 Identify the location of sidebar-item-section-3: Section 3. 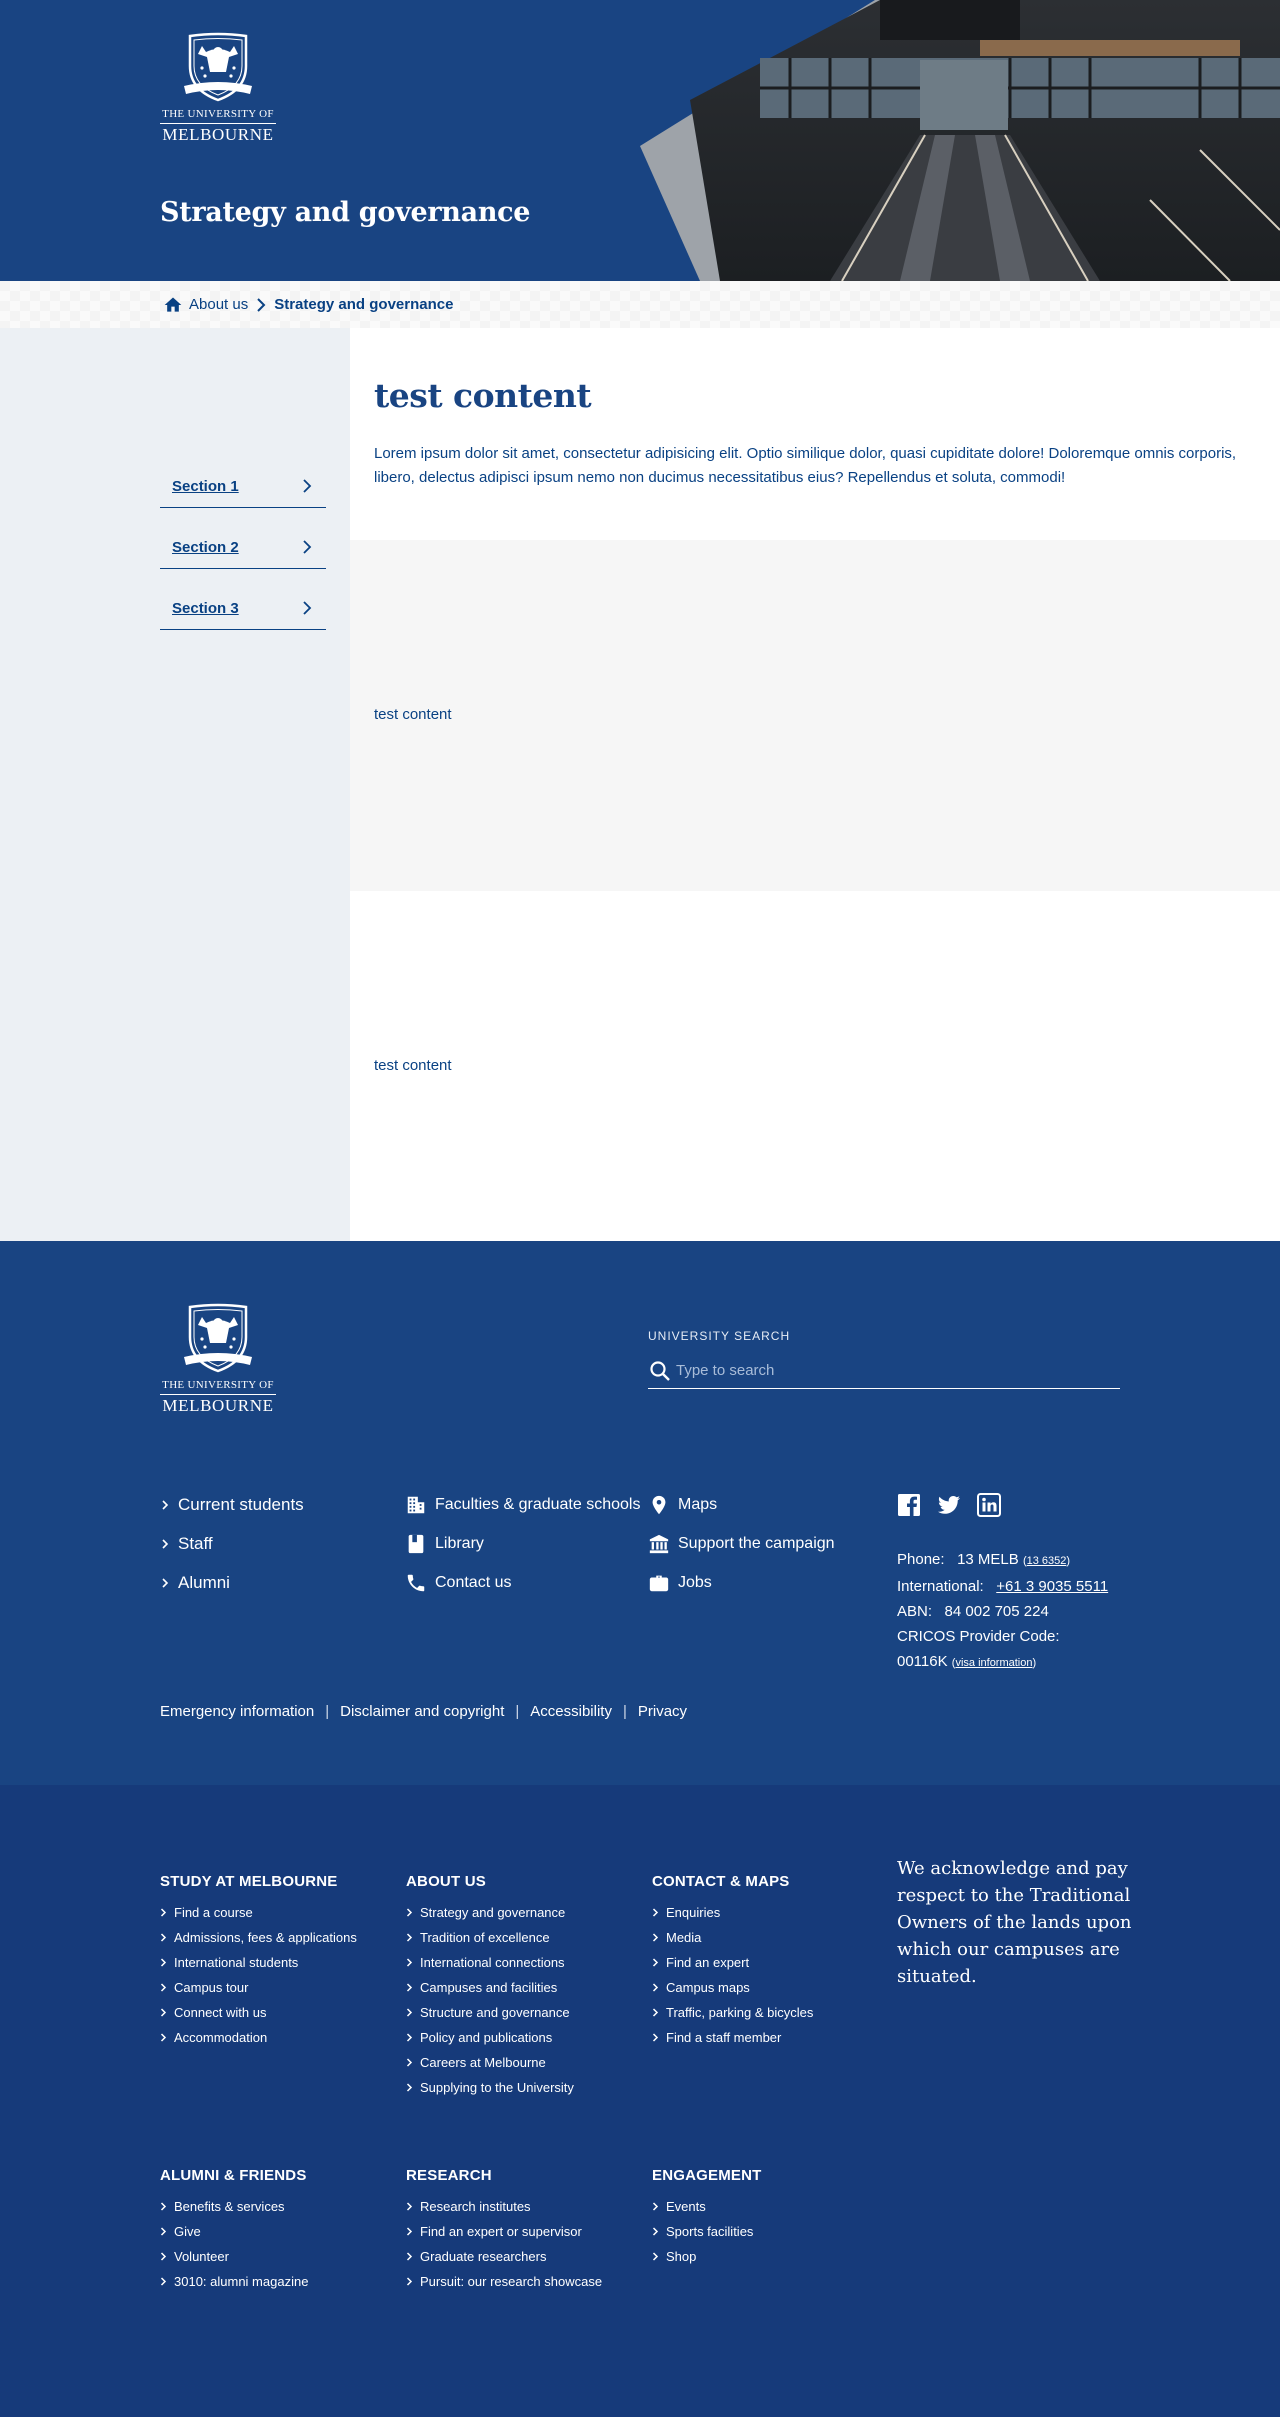
(243, 600).